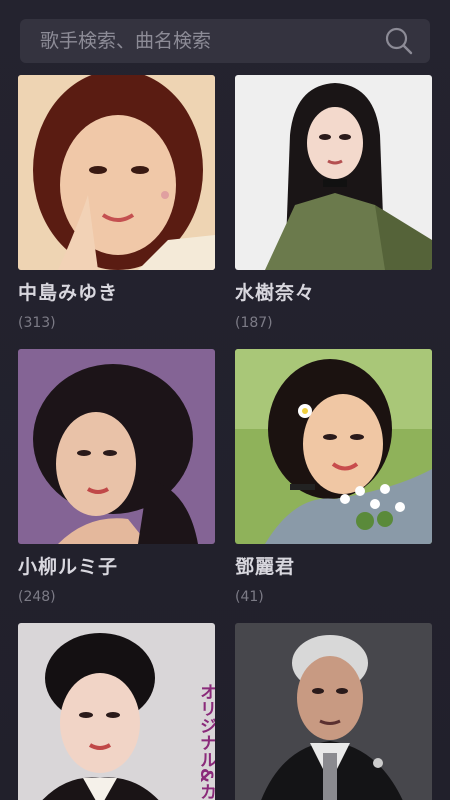  What do you see at coordinates (37, 597) in the screenshot?
I see `song-count: (248)` at bounding box center [37, 597].